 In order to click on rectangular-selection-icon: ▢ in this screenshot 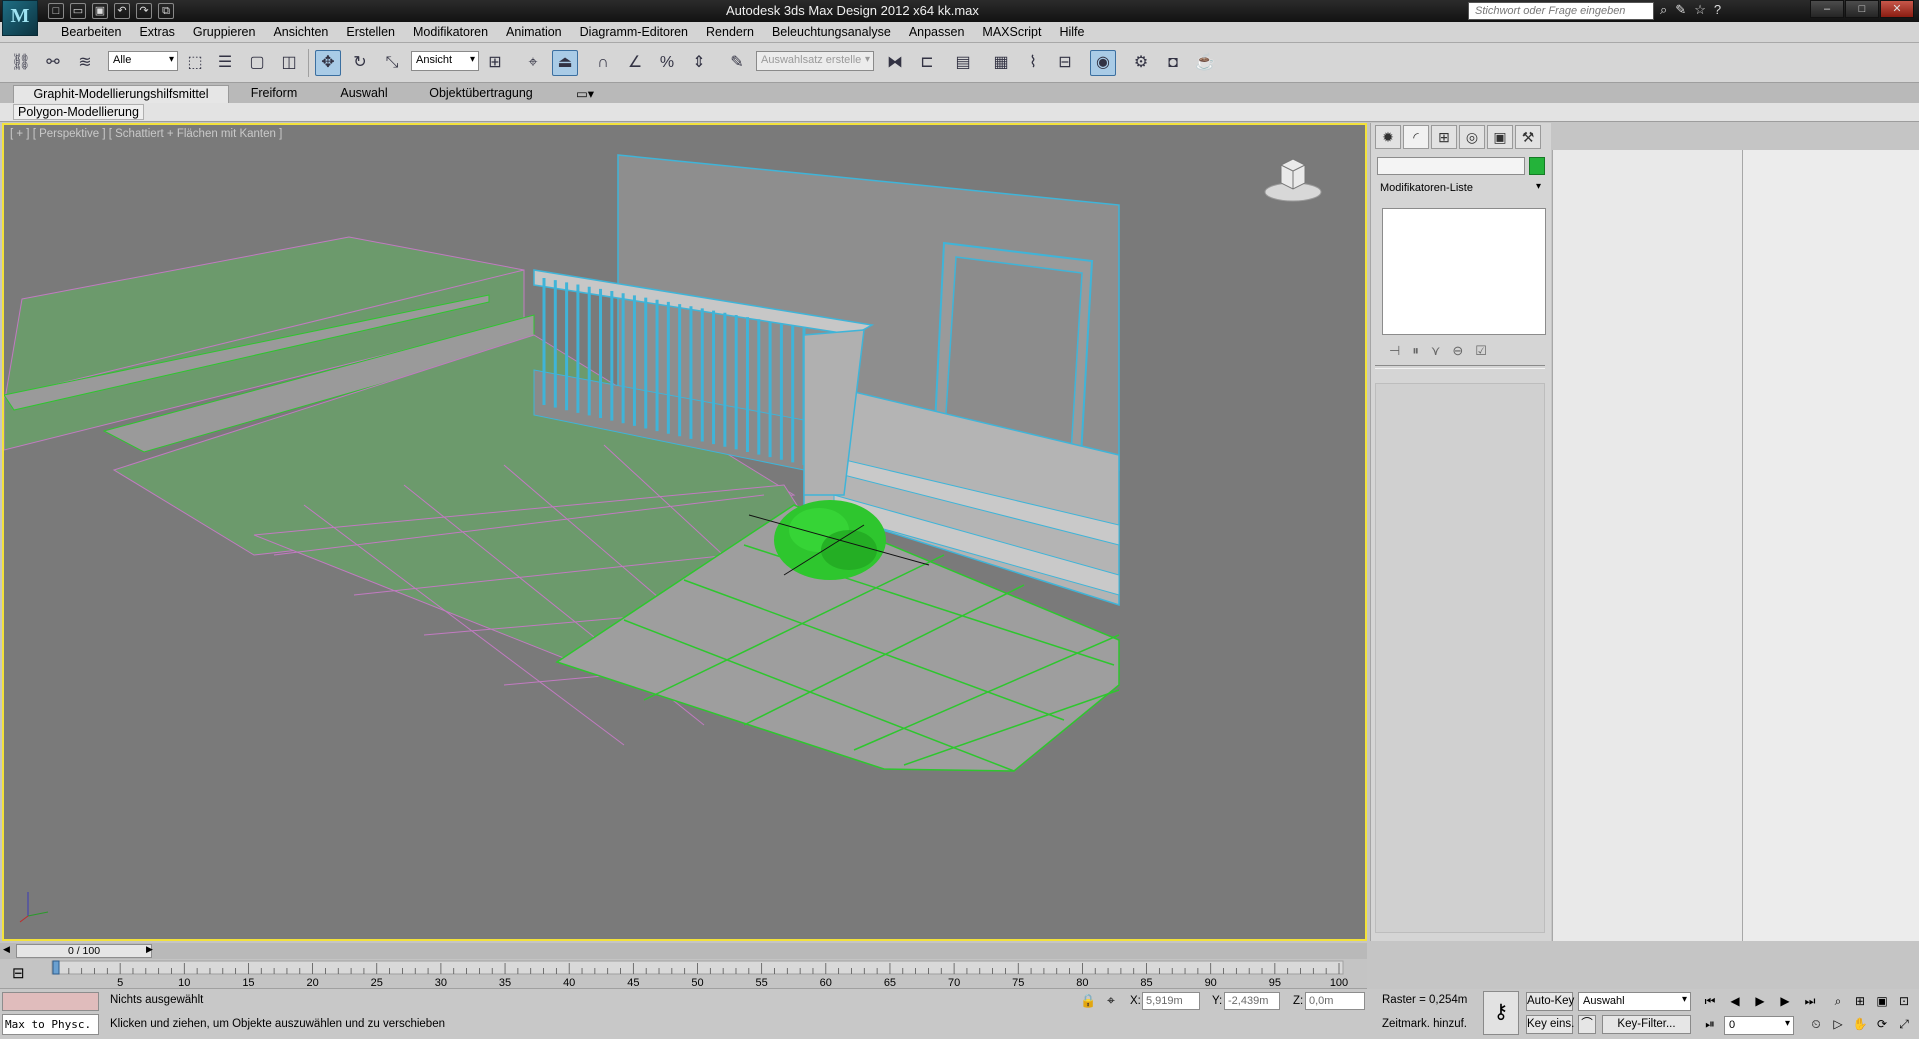, I will do `click(257, 63)`.